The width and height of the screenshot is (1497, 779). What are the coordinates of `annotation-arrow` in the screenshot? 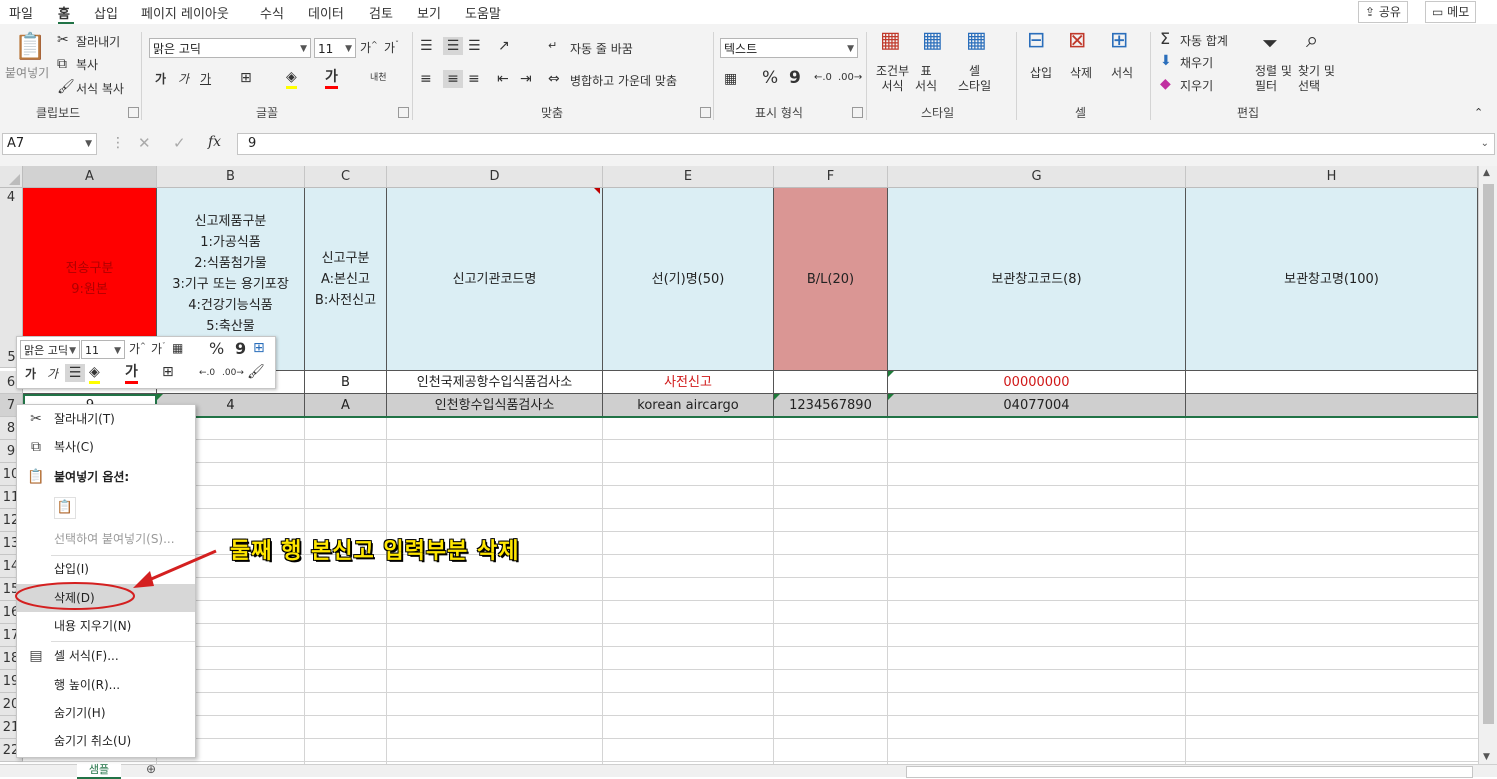 It's located at (179, 567).